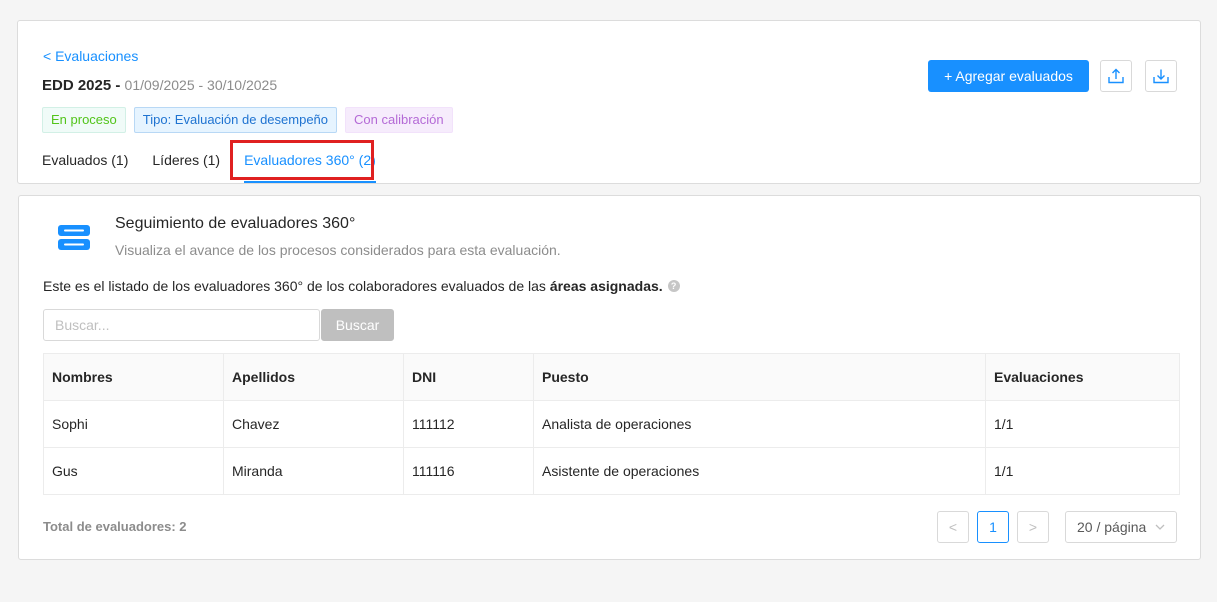 This screenshot has height=602, width=1217. I want to click on next-page-button: >, so click(1033, 527).